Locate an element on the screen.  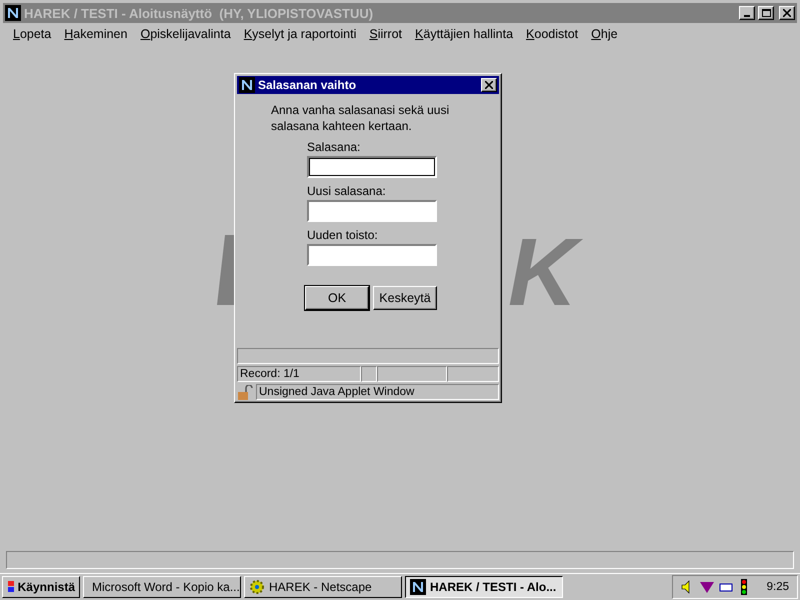
instruction-text: Anna vanha salasanasi sekä uusi salasana kahteen kertaan. is located at coordinates (360, 118).